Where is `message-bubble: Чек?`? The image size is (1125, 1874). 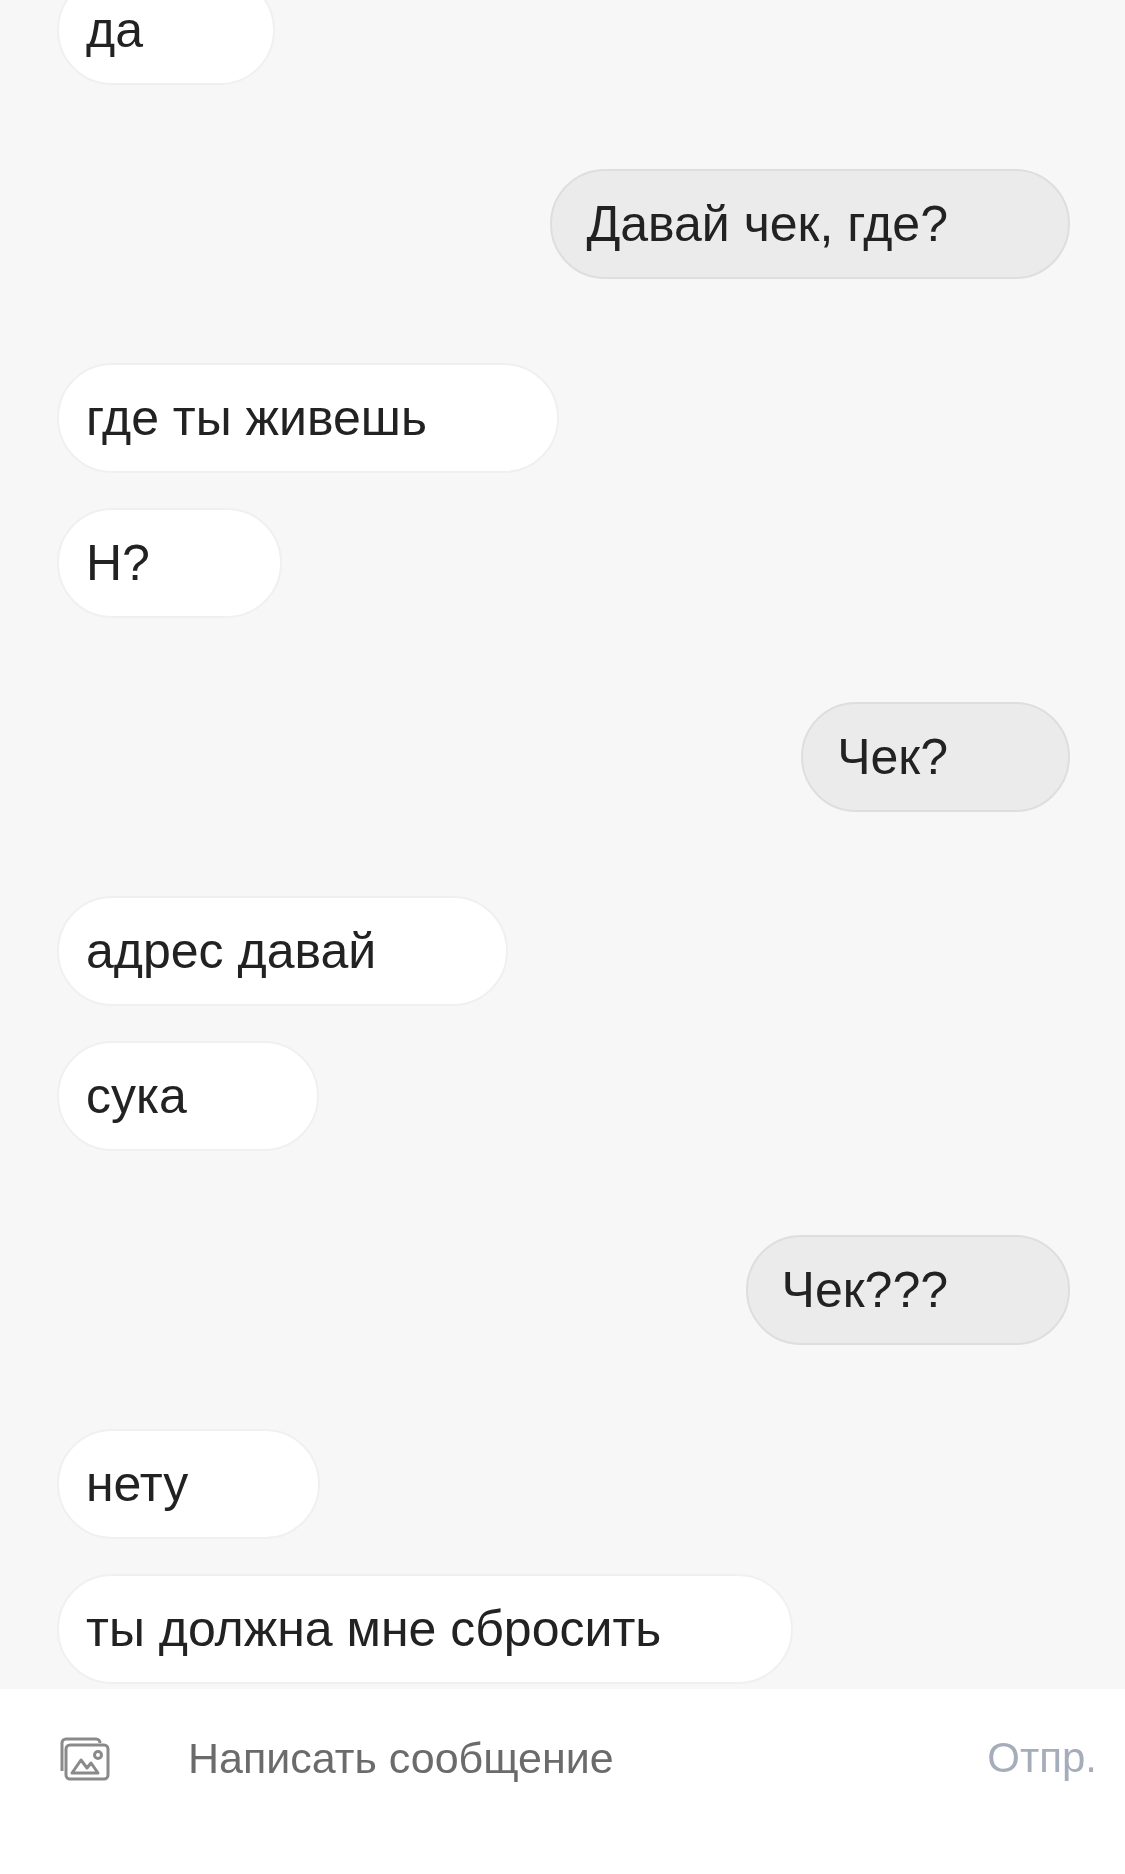 message-bubble: Чек? is located at coordinates (935, 757).